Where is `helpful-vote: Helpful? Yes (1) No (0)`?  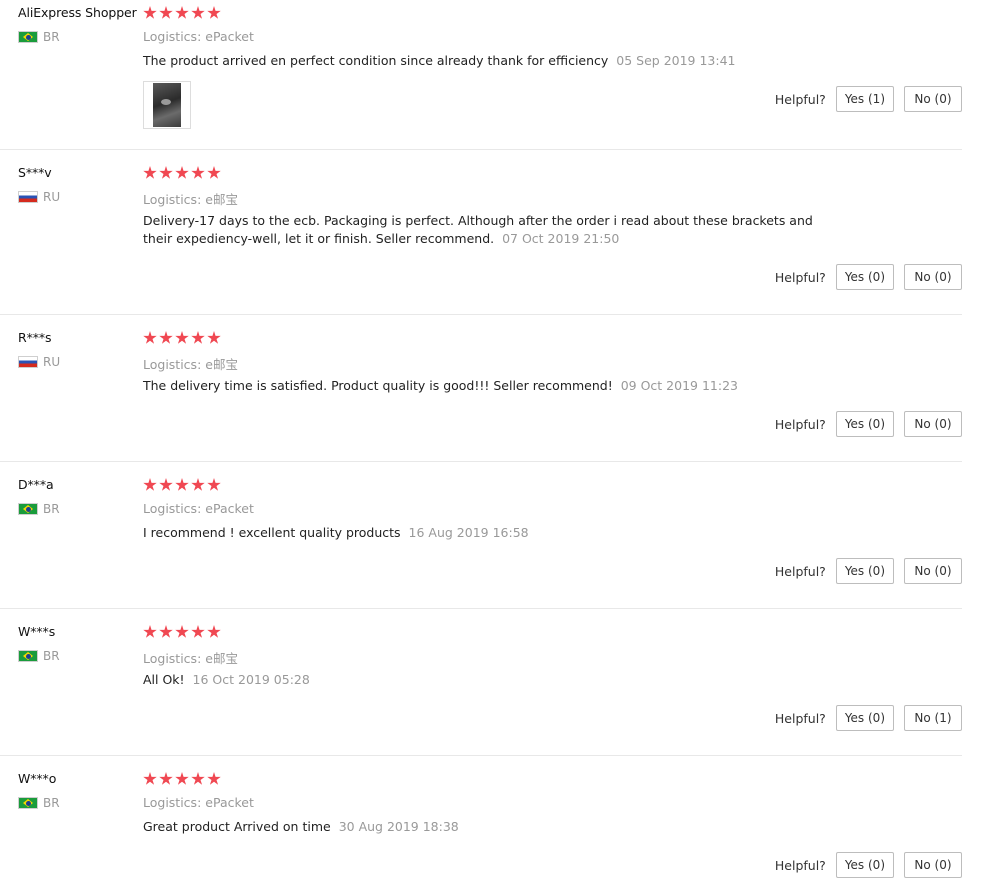 helpful-vote: Helpful? Yes (1) No (0) is located at coordinates (868, 99).